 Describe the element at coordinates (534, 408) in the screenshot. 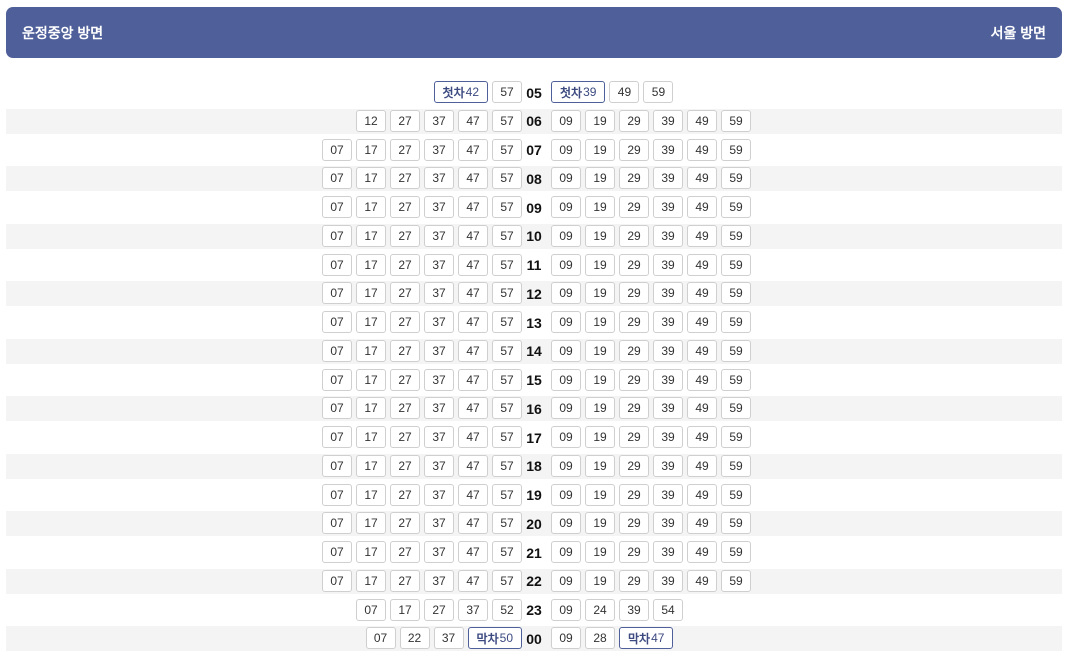

I see `hour-label: 16` at that location.